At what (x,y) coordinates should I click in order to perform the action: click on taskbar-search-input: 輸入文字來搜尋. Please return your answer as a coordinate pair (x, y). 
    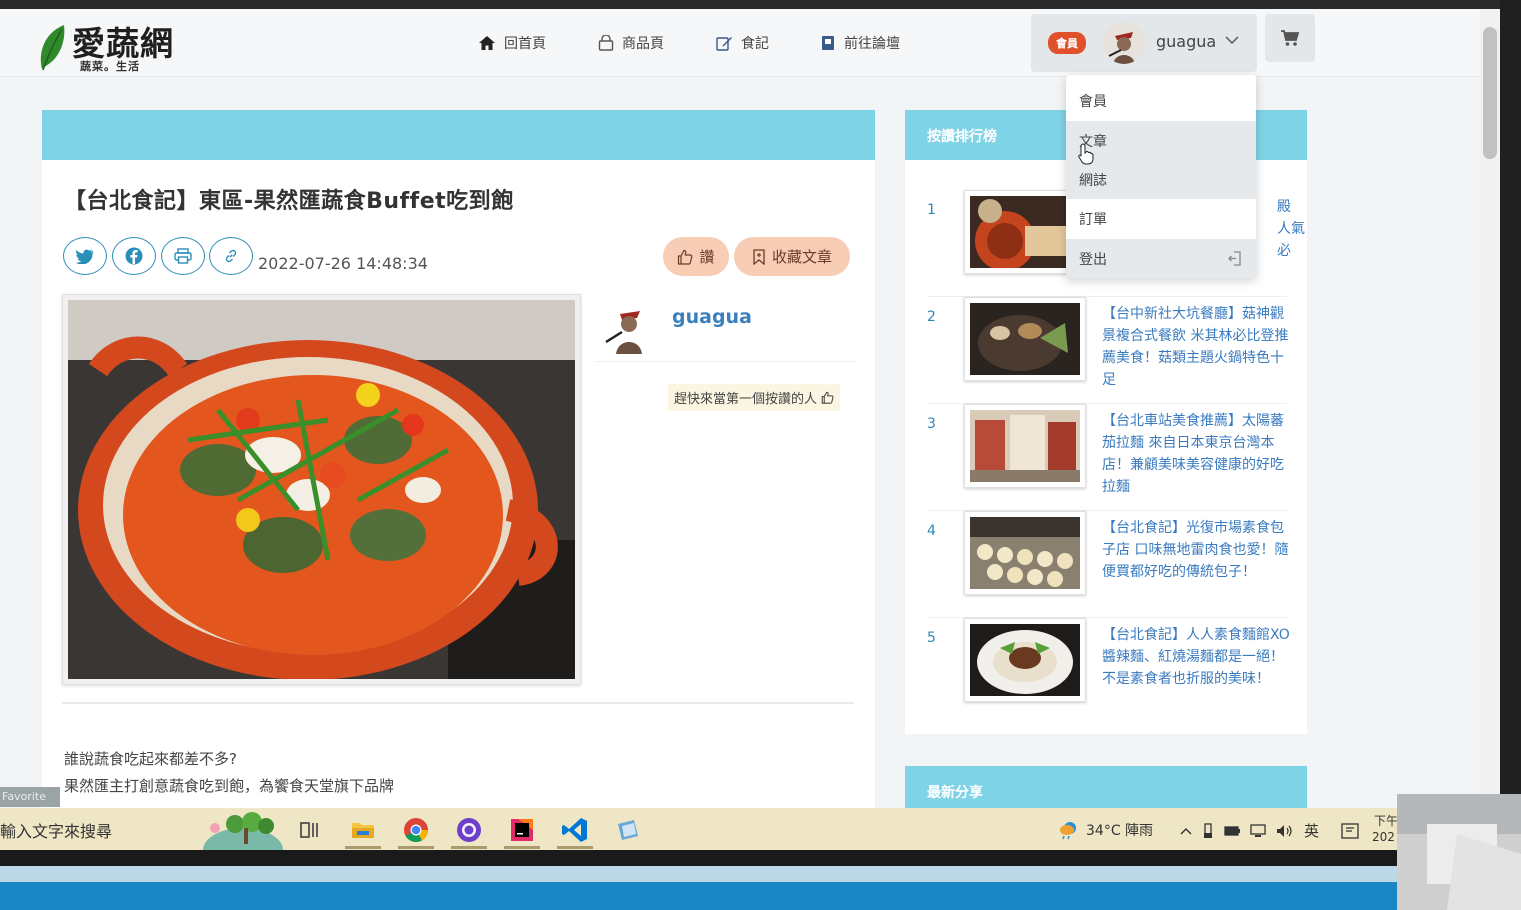
    Looking at the image, I should click on (56, 830).